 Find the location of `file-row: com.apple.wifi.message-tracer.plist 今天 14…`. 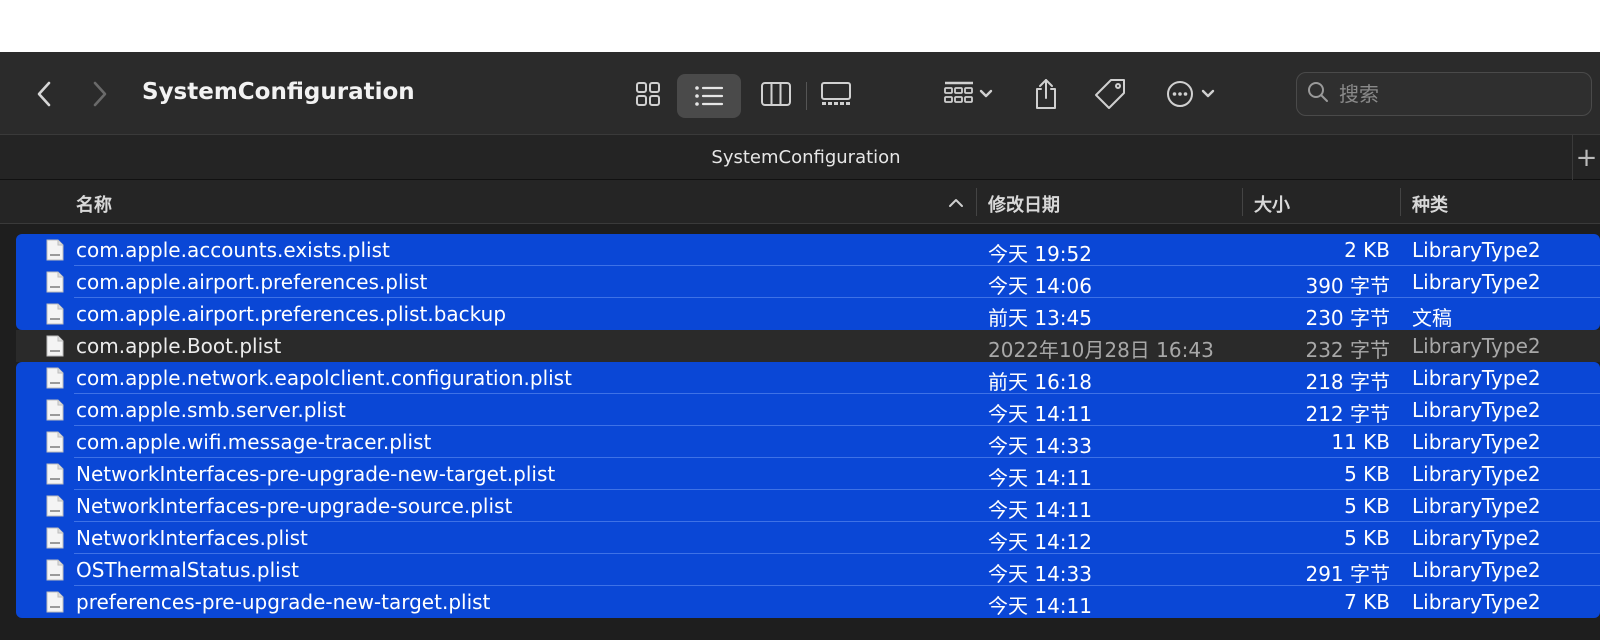

file-row: com.apple.wifi.message-tracer.plist 今天 14… is located at coordinates (800, 442).